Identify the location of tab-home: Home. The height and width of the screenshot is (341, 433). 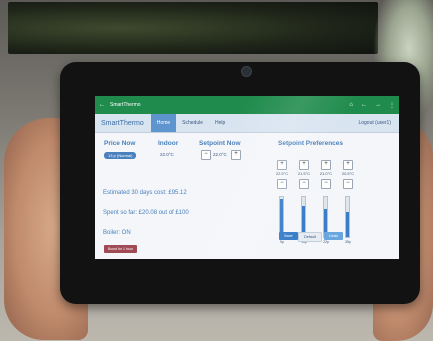
(163, 123).